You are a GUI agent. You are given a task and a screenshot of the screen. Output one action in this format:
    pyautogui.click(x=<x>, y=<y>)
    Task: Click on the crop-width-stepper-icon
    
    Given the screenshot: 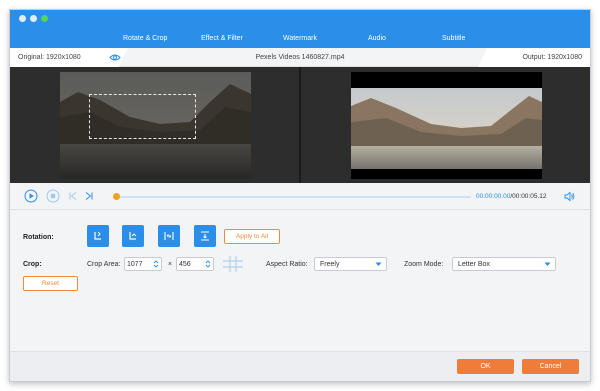 What is the action you would take?
    pyautogui.click(x=156, y=264)
    